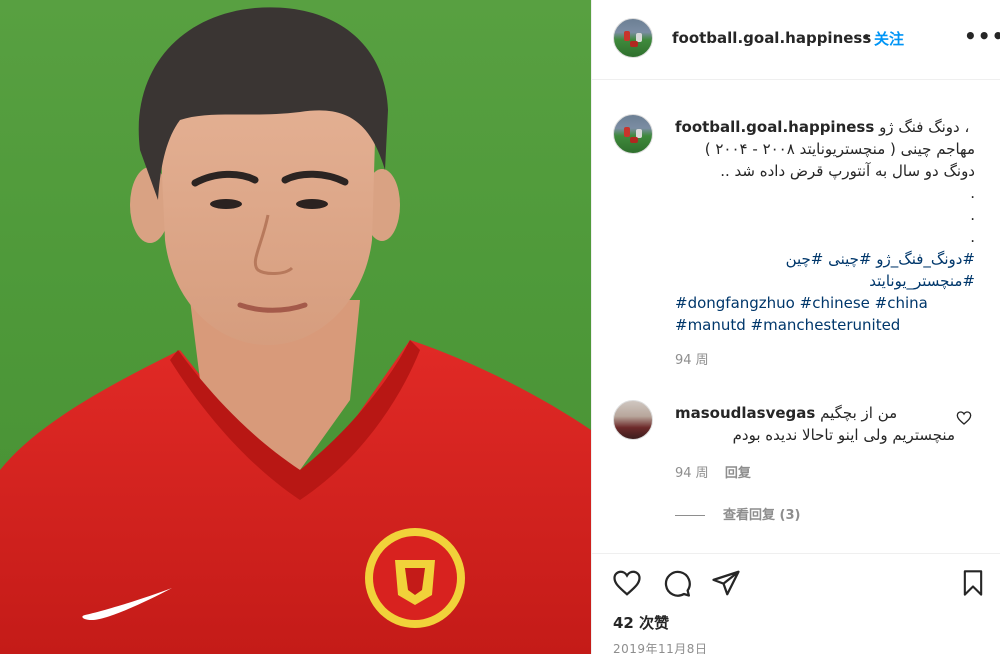 The height and width of the screenshot is (654, 1000). I want to click on caption-line-3: دونگ دو سال به آنتورپ قرض داده شد .., so click(847, 171).